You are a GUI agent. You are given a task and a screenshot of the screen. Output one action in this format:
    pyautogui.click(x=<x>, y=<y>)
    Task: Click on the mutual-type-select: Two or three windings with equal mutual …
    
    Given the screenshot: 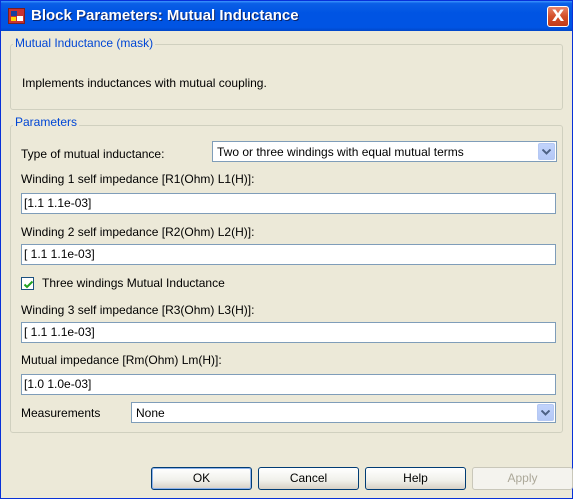 What is the action you would take?
    pyautogui.click(x=384, y=151)
    